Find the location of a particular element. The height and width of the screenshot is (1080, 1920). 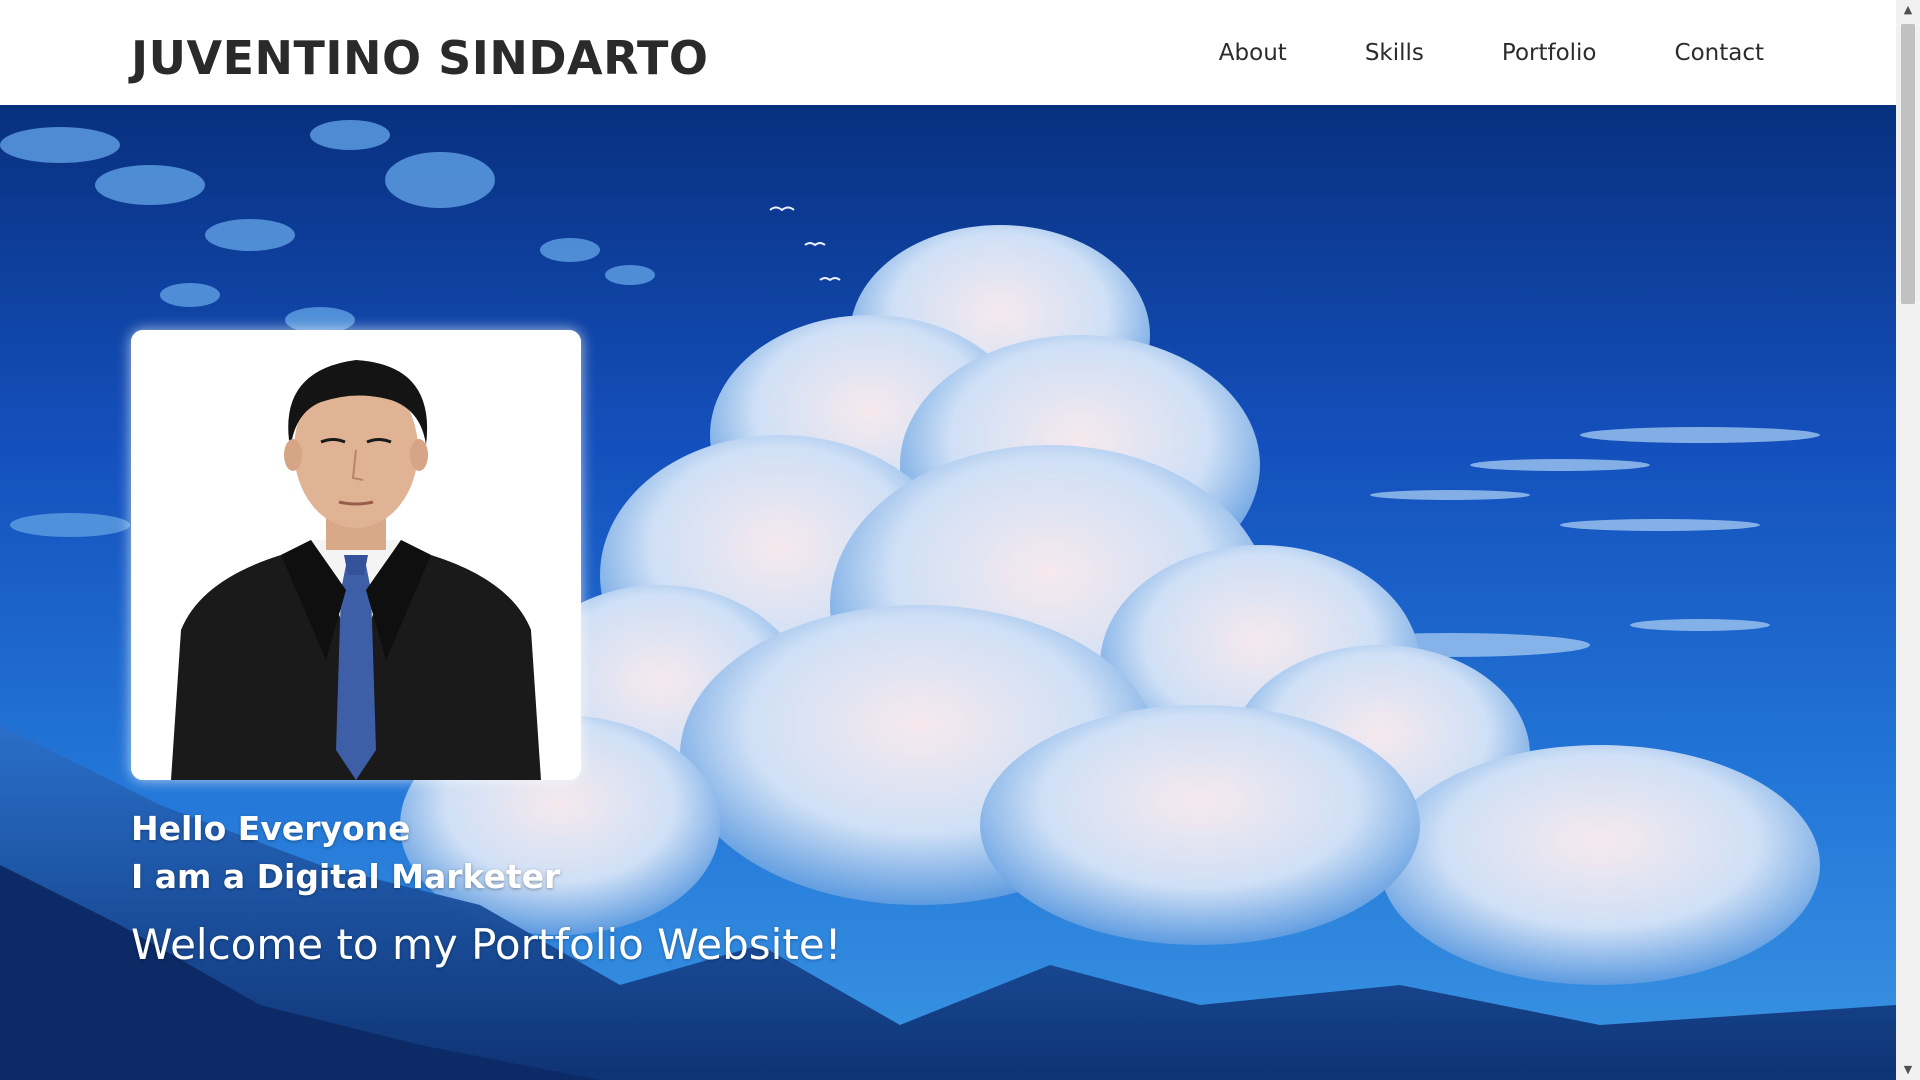

nav-link-portfolio: Portfolio is located at coordinates (1549, 53).